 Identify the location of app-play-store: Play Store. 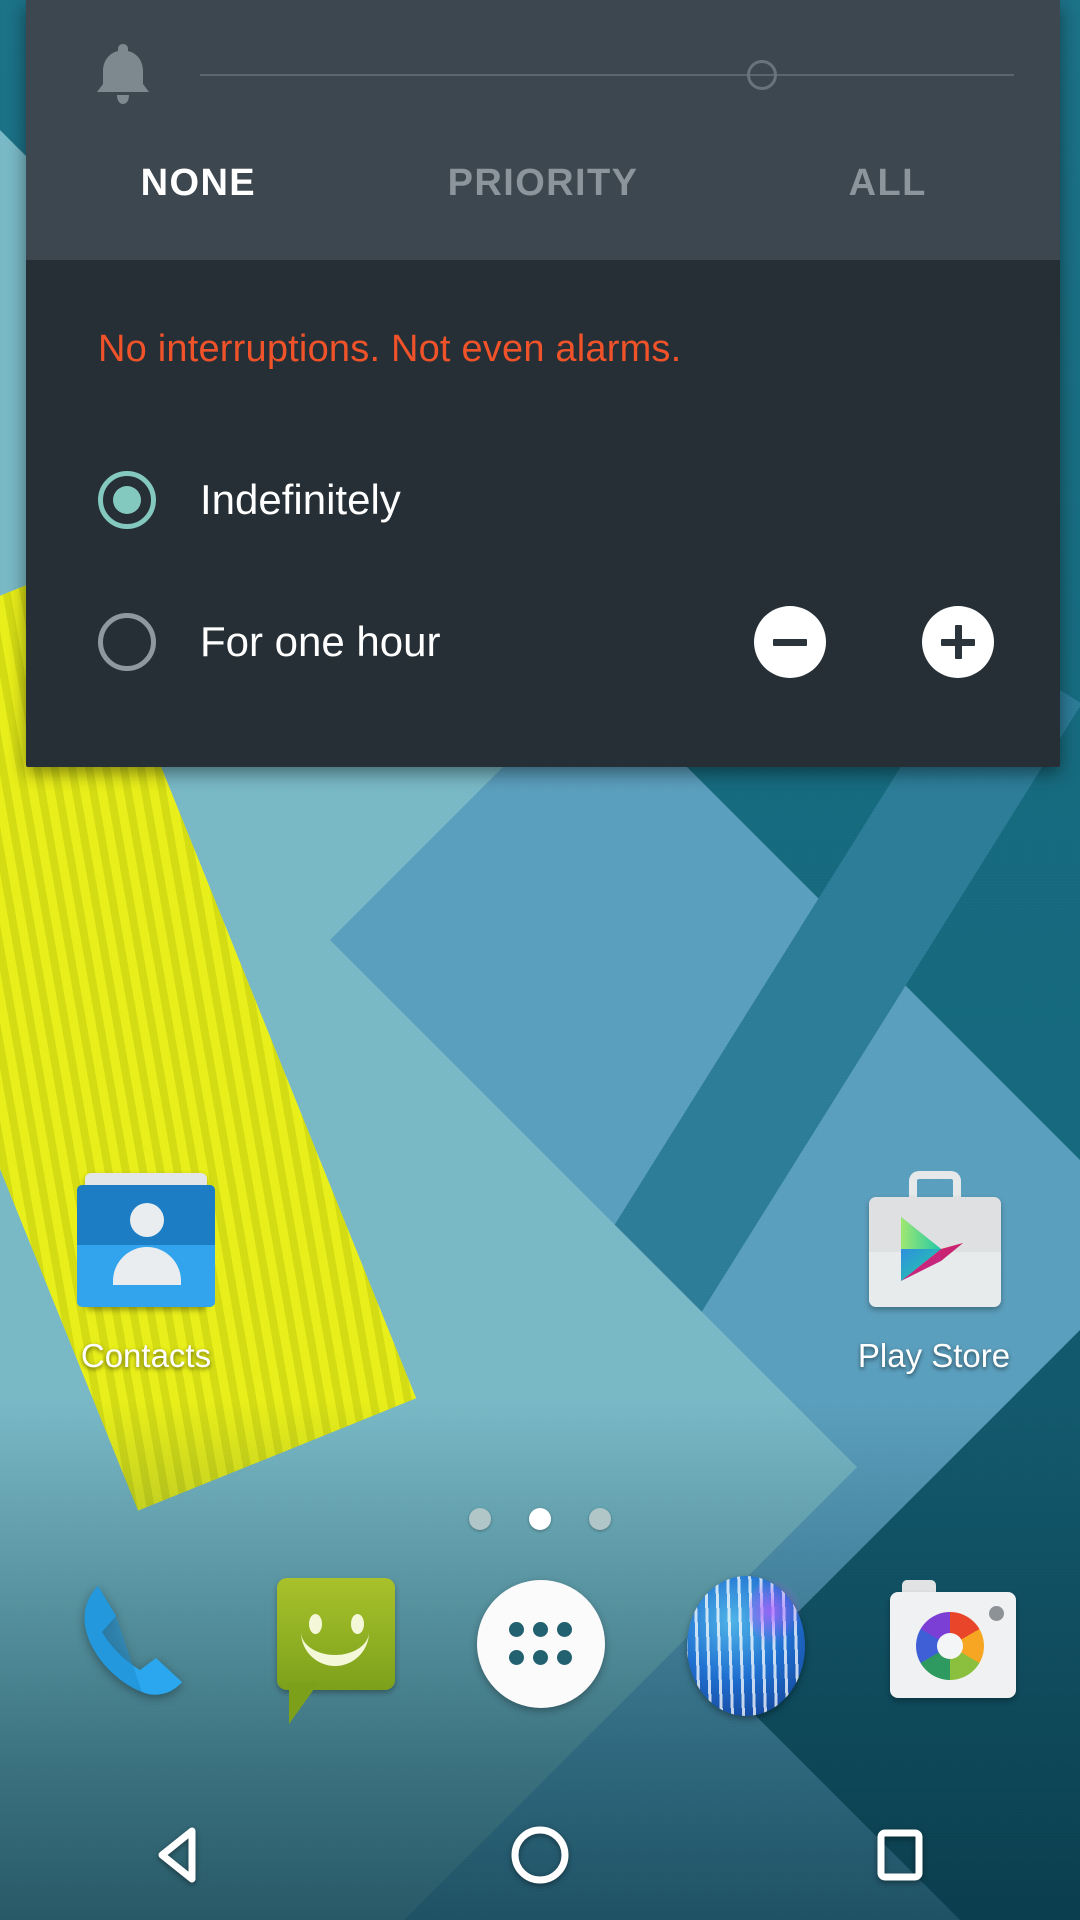
(934, 1270).